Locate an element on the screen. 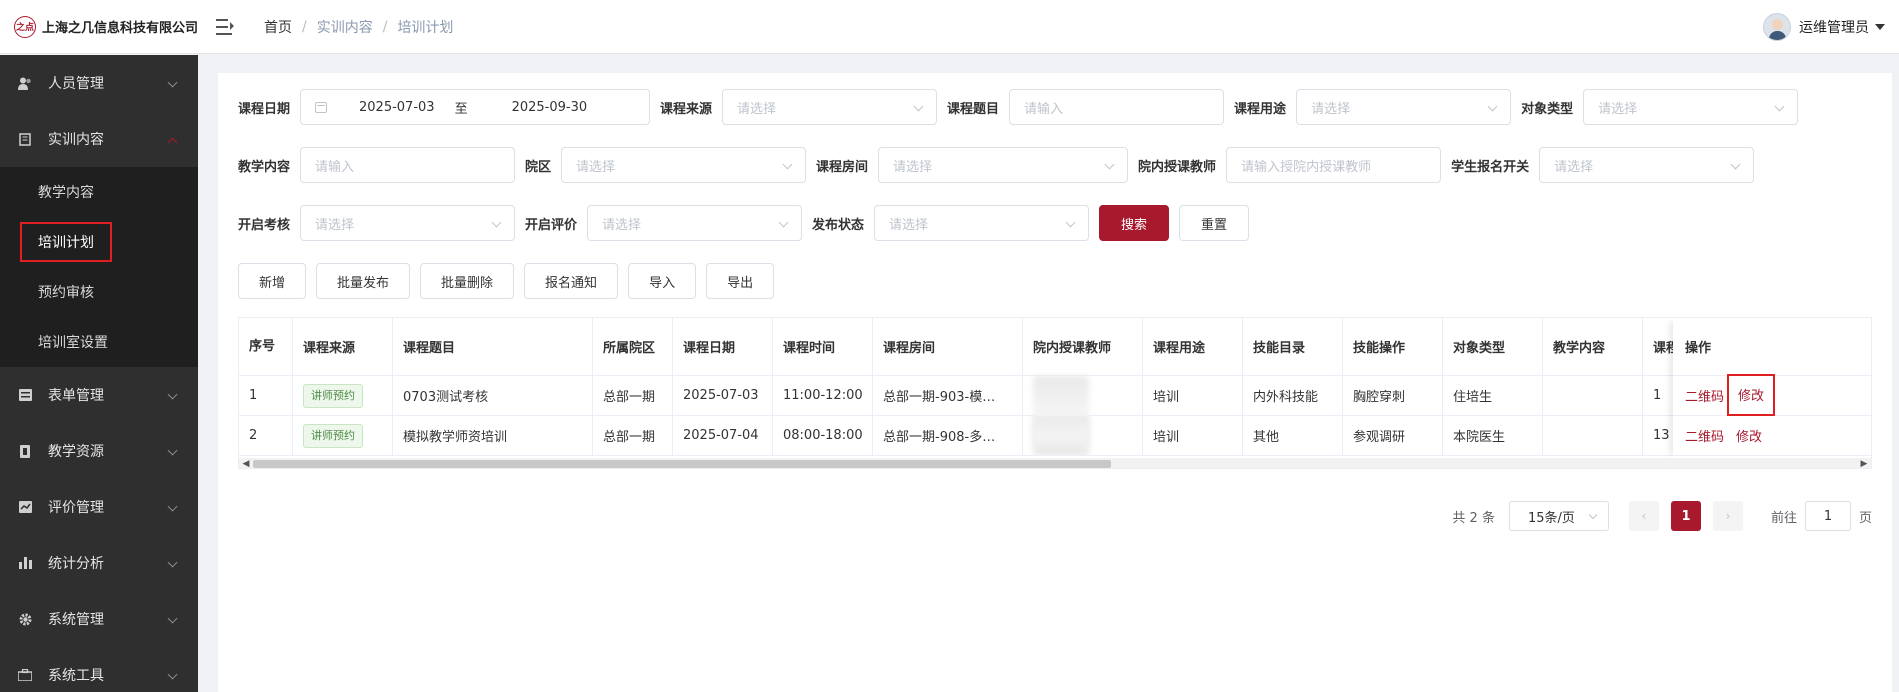 Image resolution: width=1899 pixels, height=692 pixels. chevron-up-icon is located at coordinates (172, 142).